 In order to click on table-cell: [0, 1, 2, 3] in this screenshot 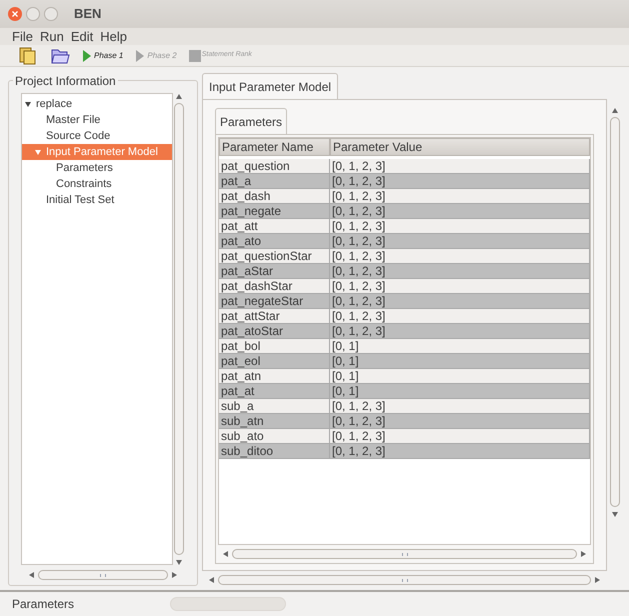, I will do `click(460, 451)`.